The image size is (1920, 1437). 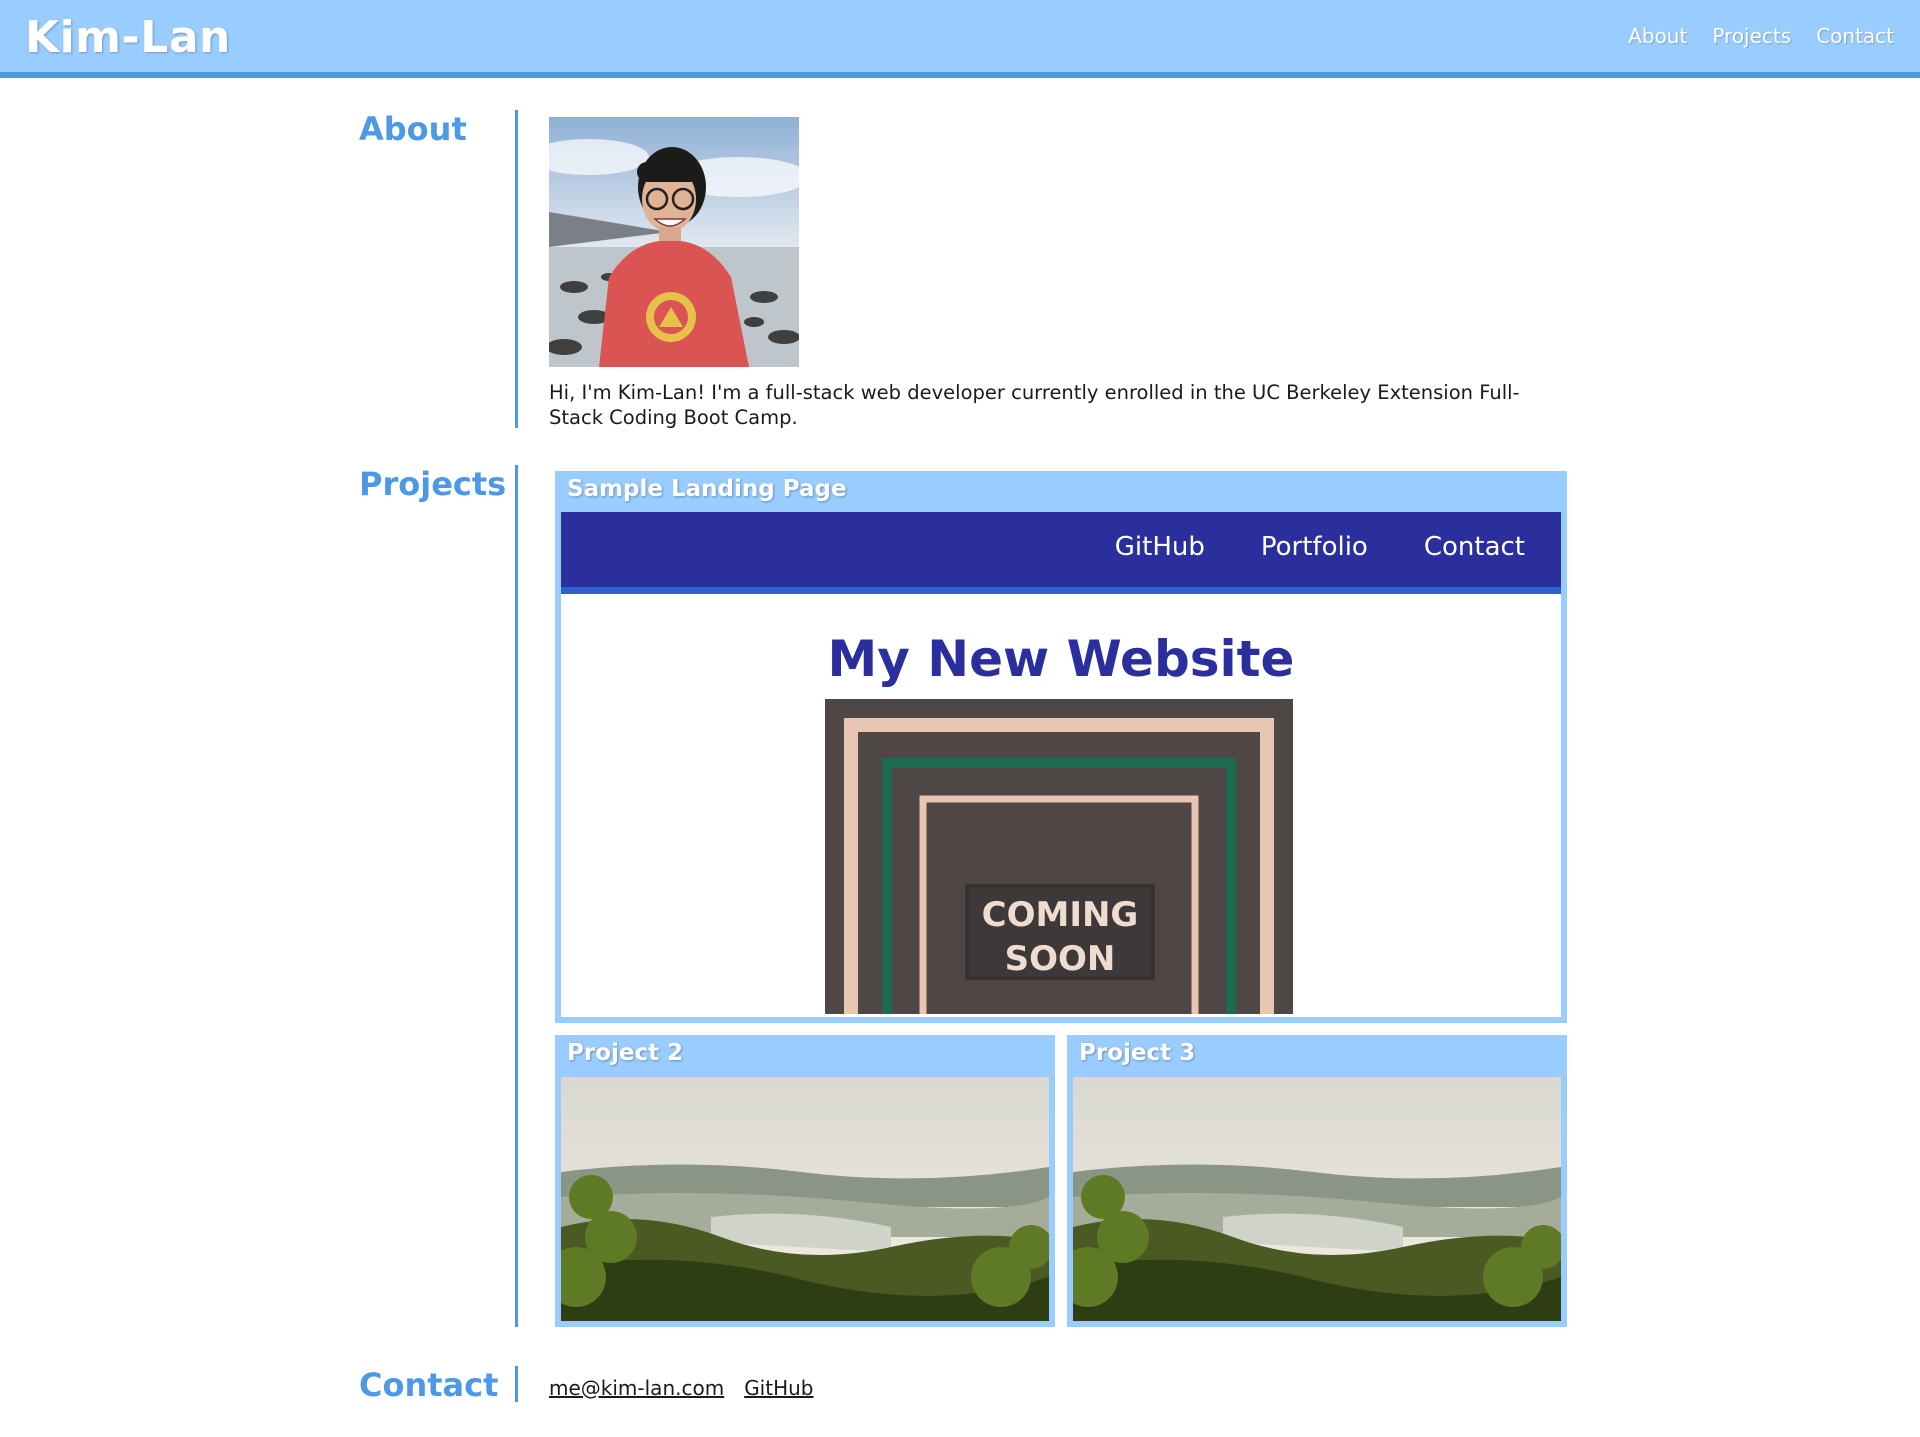 What do you see at coordinates (1061, 659) in the screenshot?
I see `preview-heading: My New Website` at bounding box center [1061, 659].